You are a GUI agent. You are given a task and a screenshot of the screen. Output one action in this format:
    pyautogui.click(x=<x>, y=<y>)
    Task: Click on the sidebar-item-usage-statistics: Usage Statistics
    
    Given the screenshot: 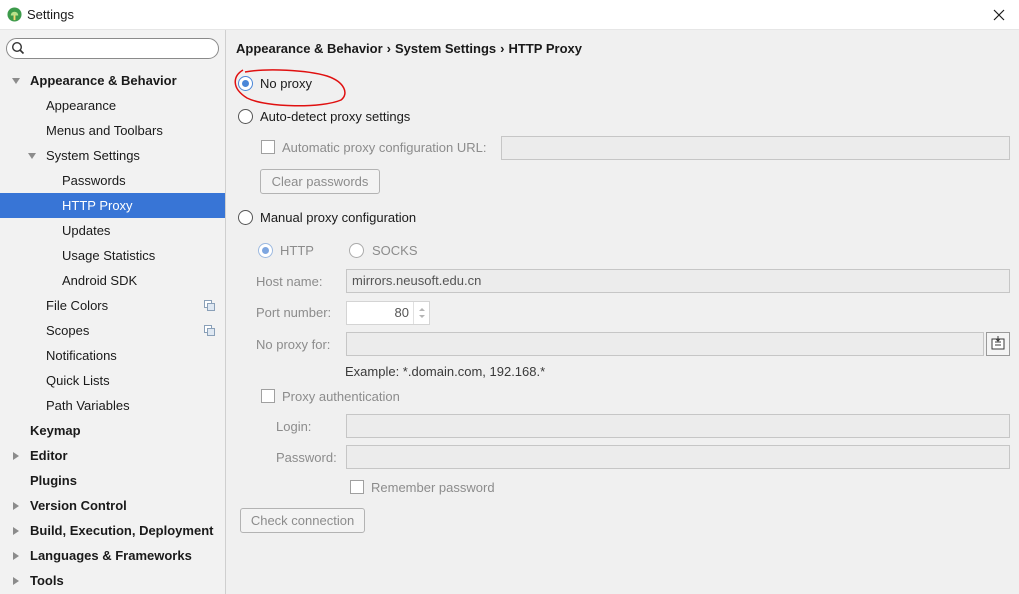 What is the action you would take?
    pyautogui.click(x=112, y=255)
    